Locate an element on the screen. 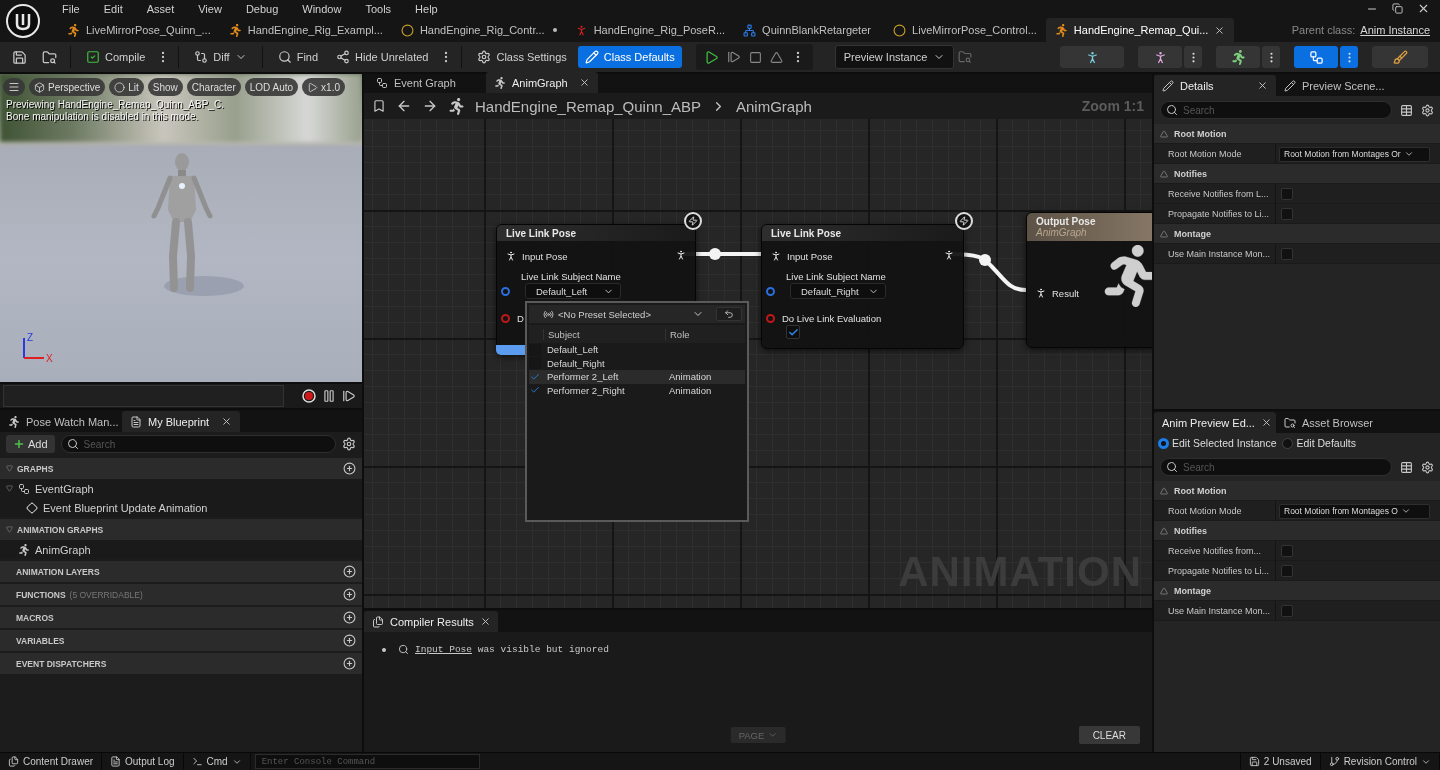 The width and height of the screenshot is (1440, 770). toolbar-button: Class Settings is located at coordinates (522, 57).